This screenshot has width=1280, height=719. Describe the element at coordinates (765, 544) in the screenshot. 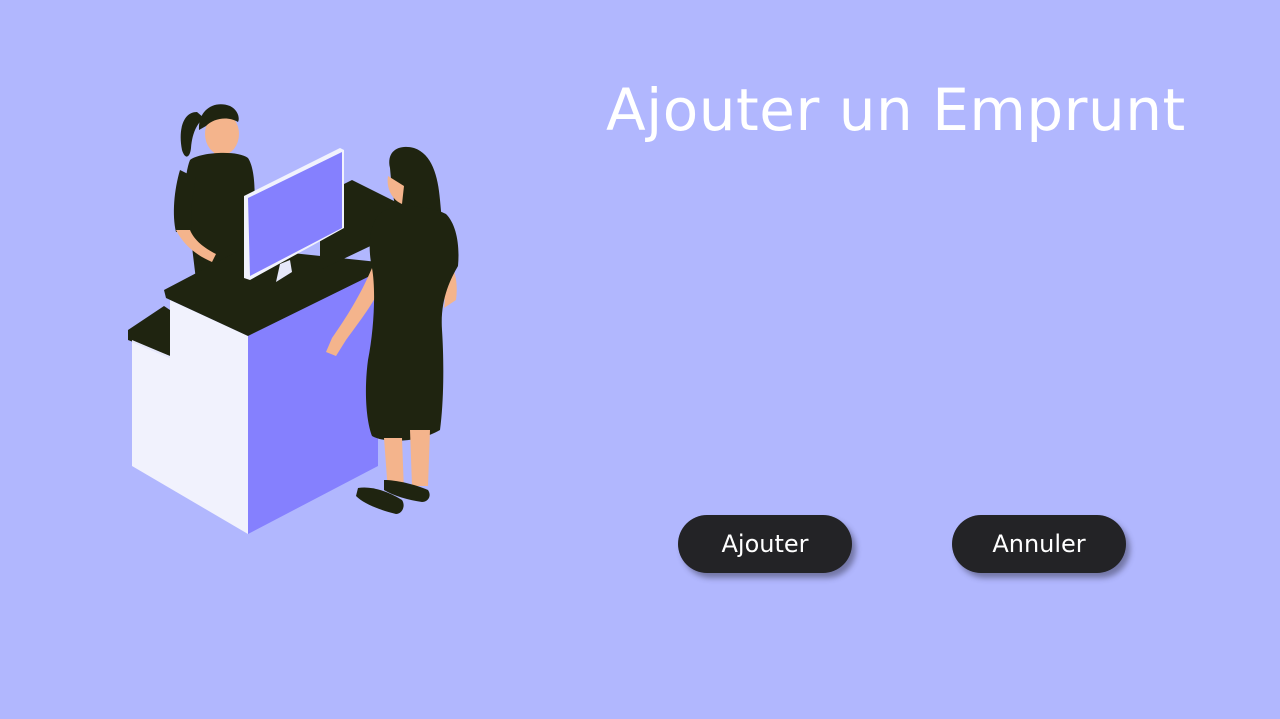

I see `add-button: Ajouter` at that location.